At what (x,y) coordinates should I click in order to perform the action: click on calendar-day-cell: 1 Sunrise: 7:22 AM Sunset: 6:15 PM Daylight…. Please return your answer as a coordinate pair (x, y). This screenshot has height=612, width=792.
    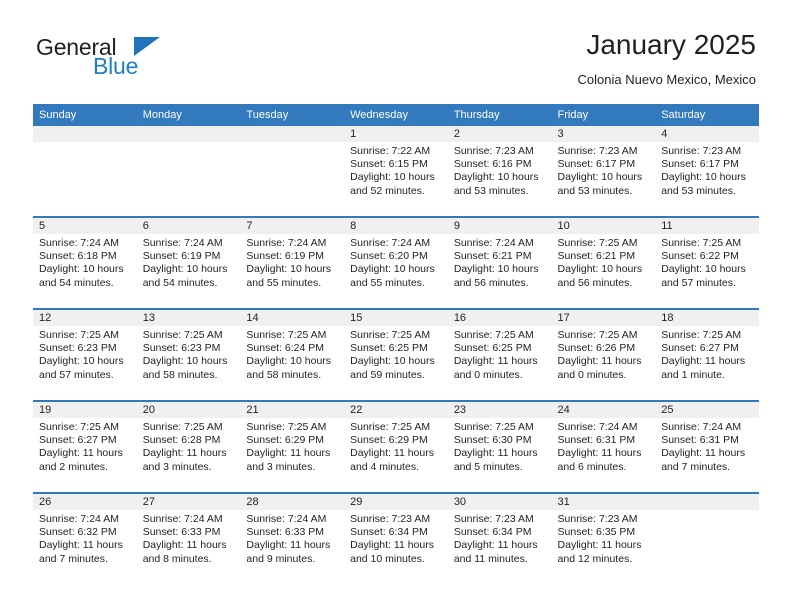
    Looking at the image, I should click on (396, 171).